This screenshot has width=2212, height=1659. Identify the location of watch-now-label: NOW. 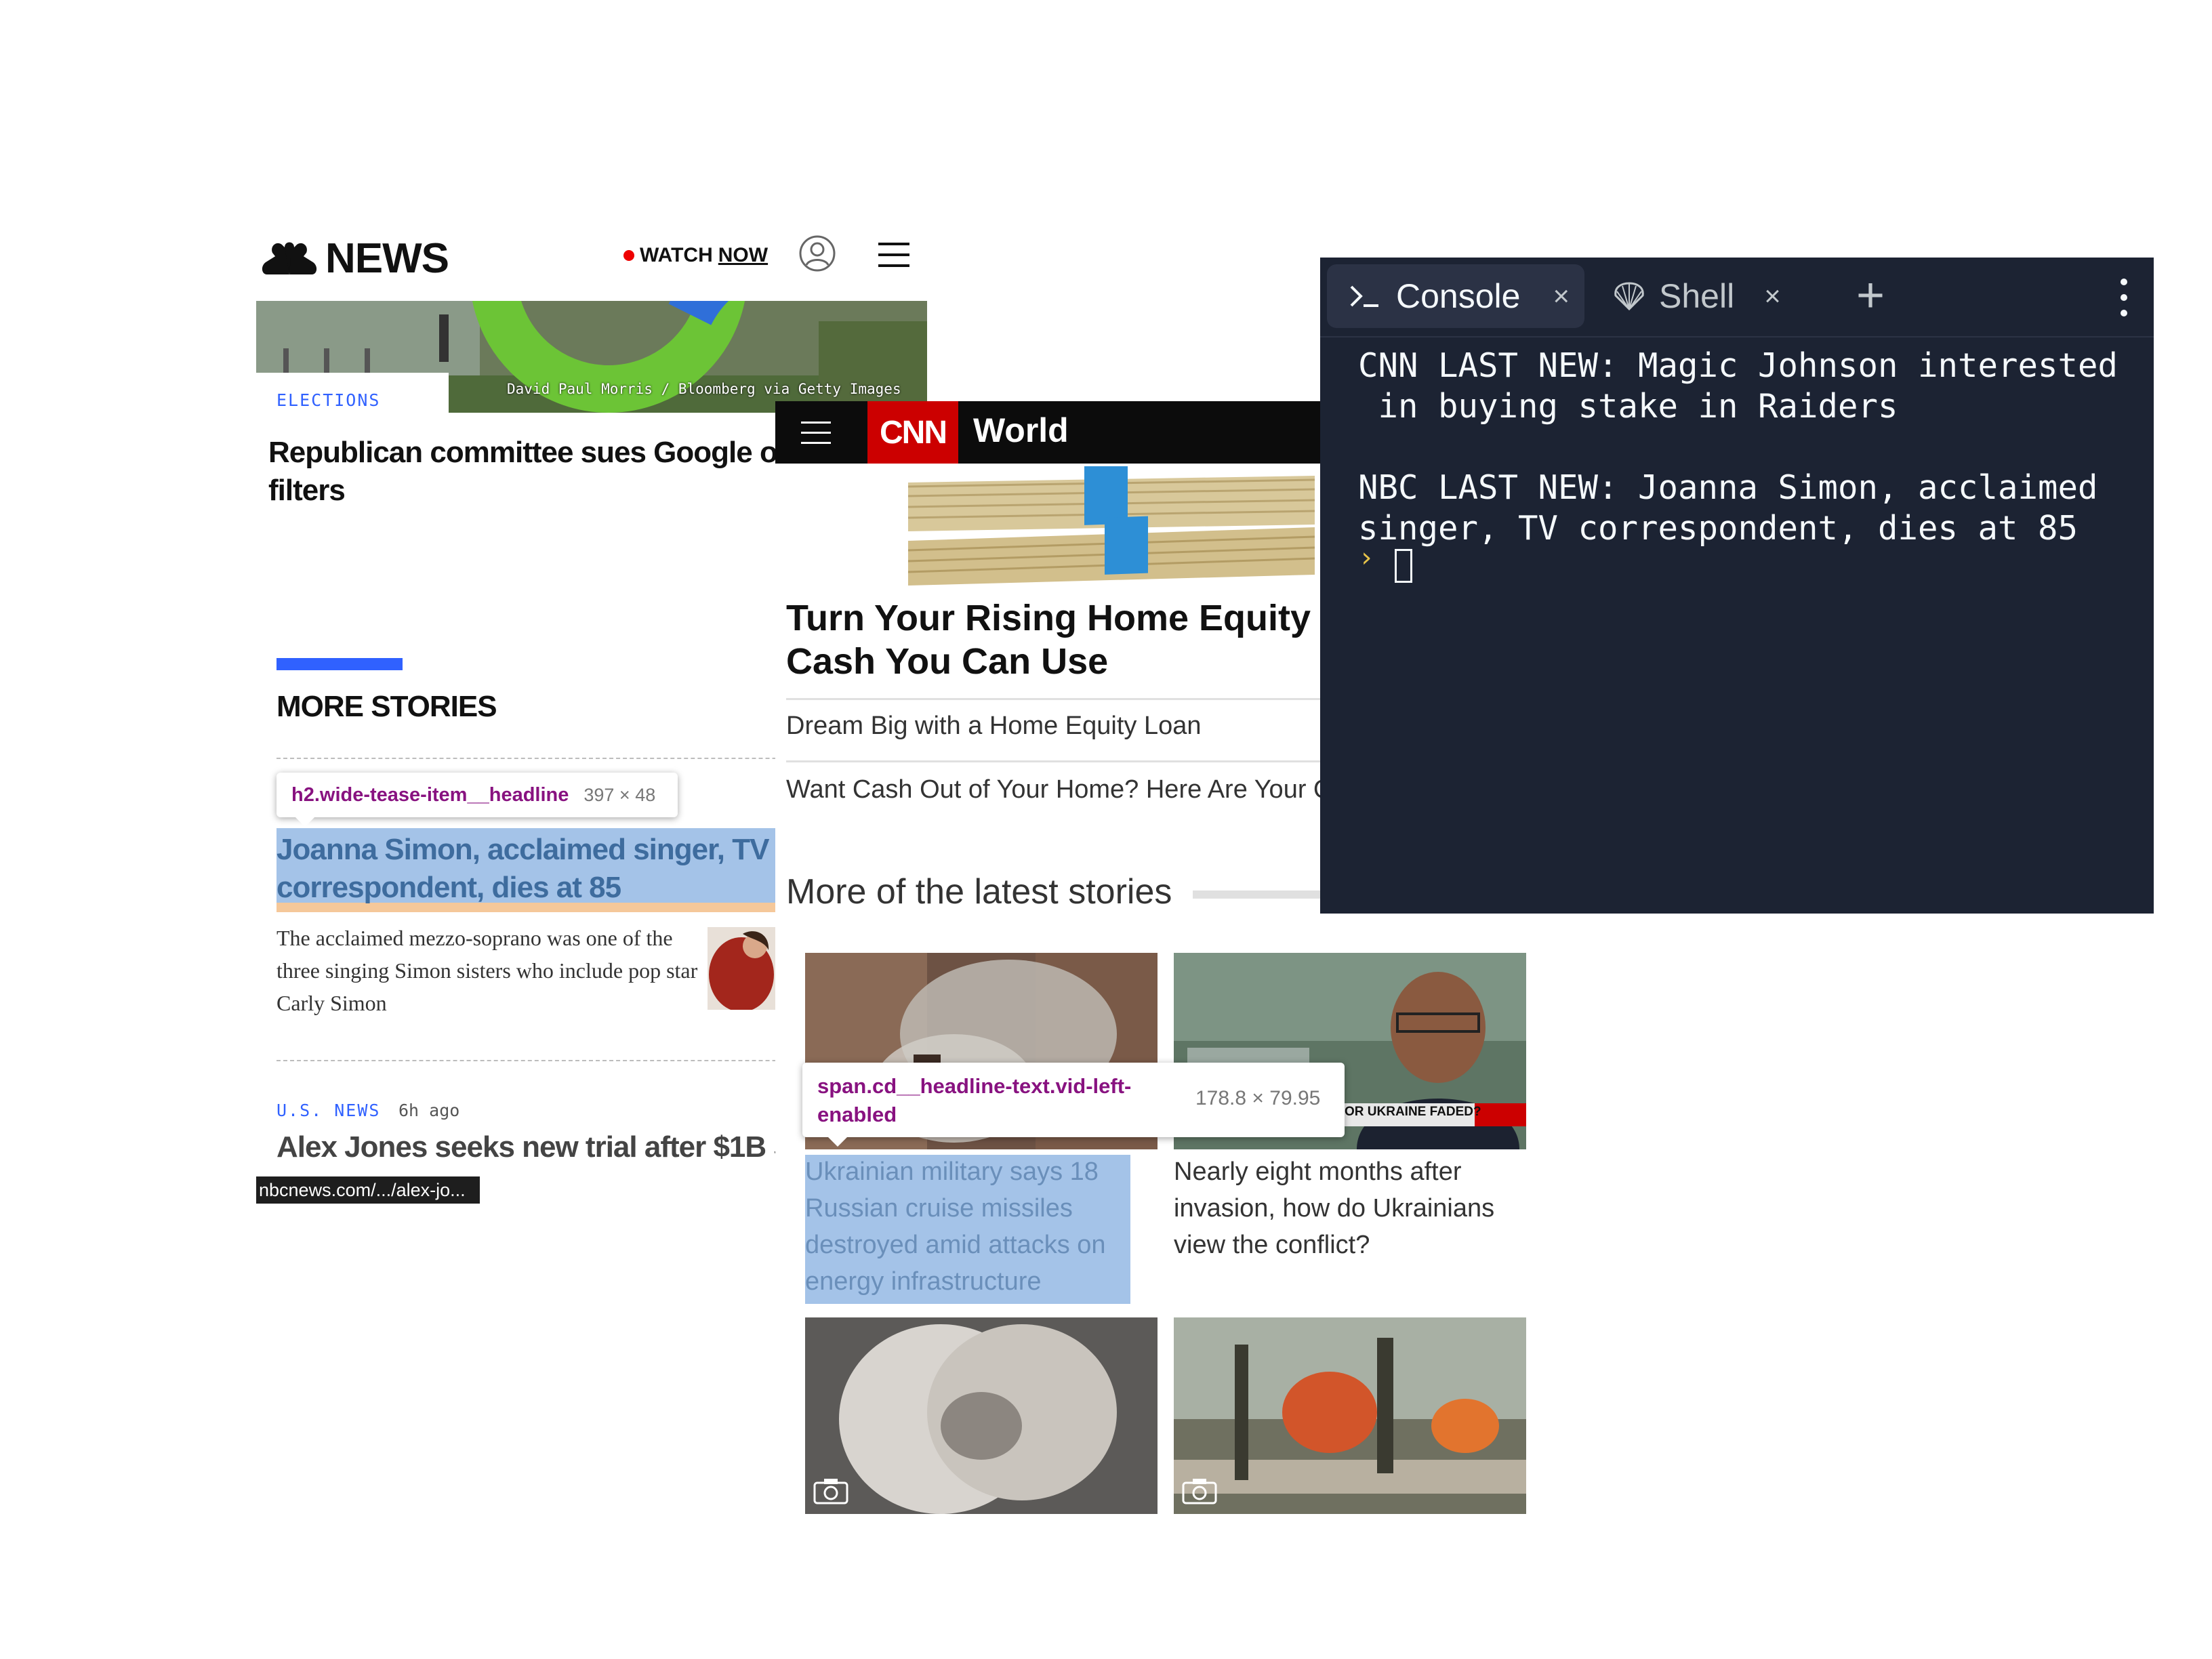
(744, 255).